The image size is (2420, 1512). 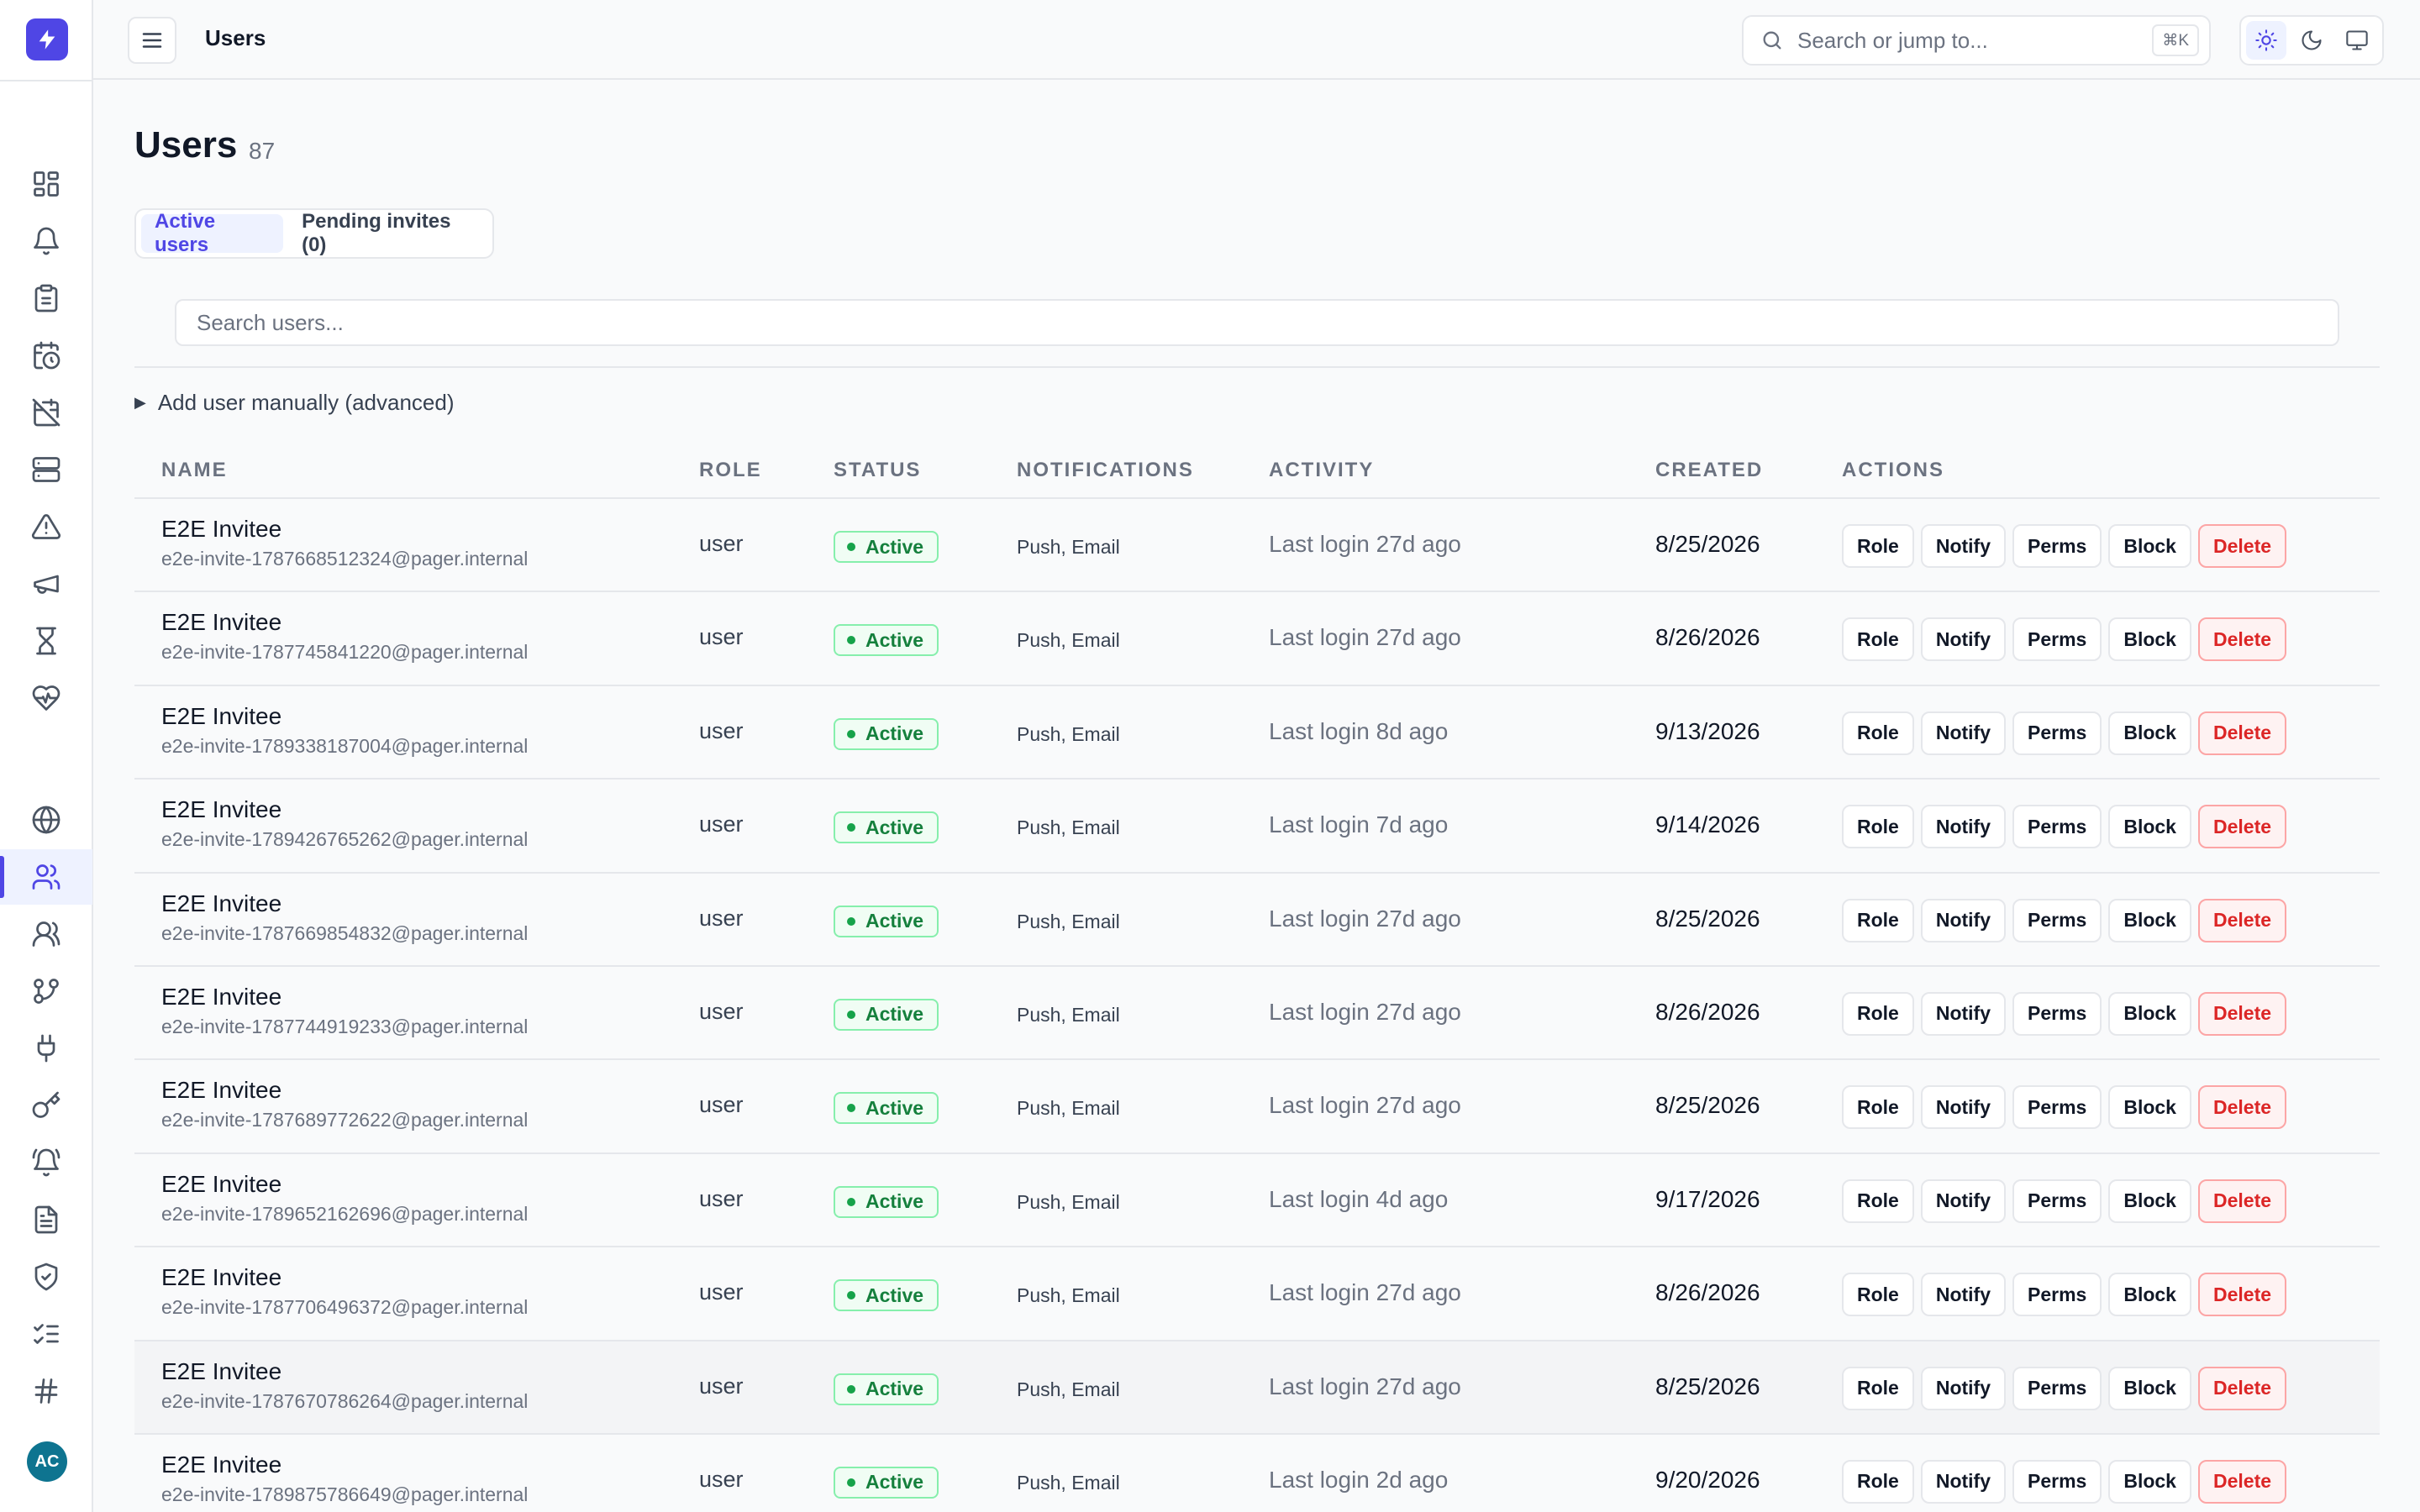 I want to click on add-user-toggle: ▶ Add user manually (advanced), so click(x=294, y=403).